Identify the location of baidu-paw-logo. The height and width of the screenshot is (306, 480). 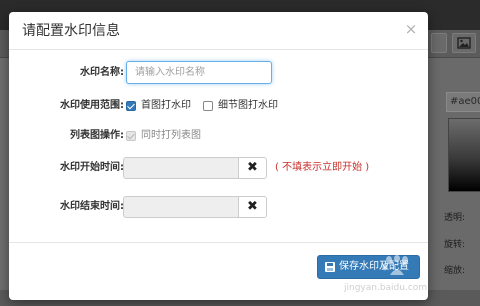
(395, 265).